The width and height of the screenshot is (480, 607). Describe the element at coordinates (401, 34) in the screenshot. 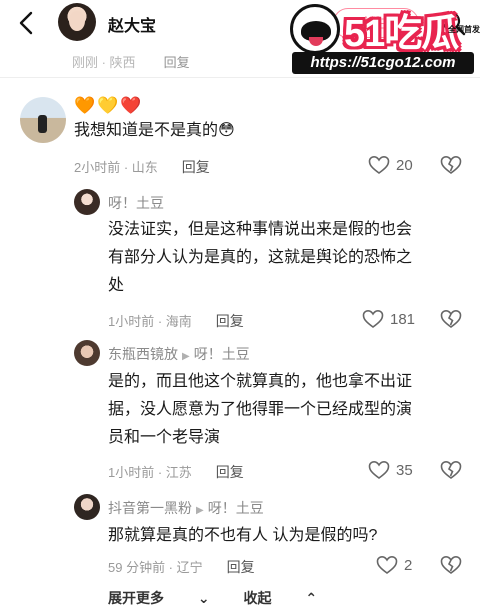

I see `watermark-brand: 51吃瓜` at that location.